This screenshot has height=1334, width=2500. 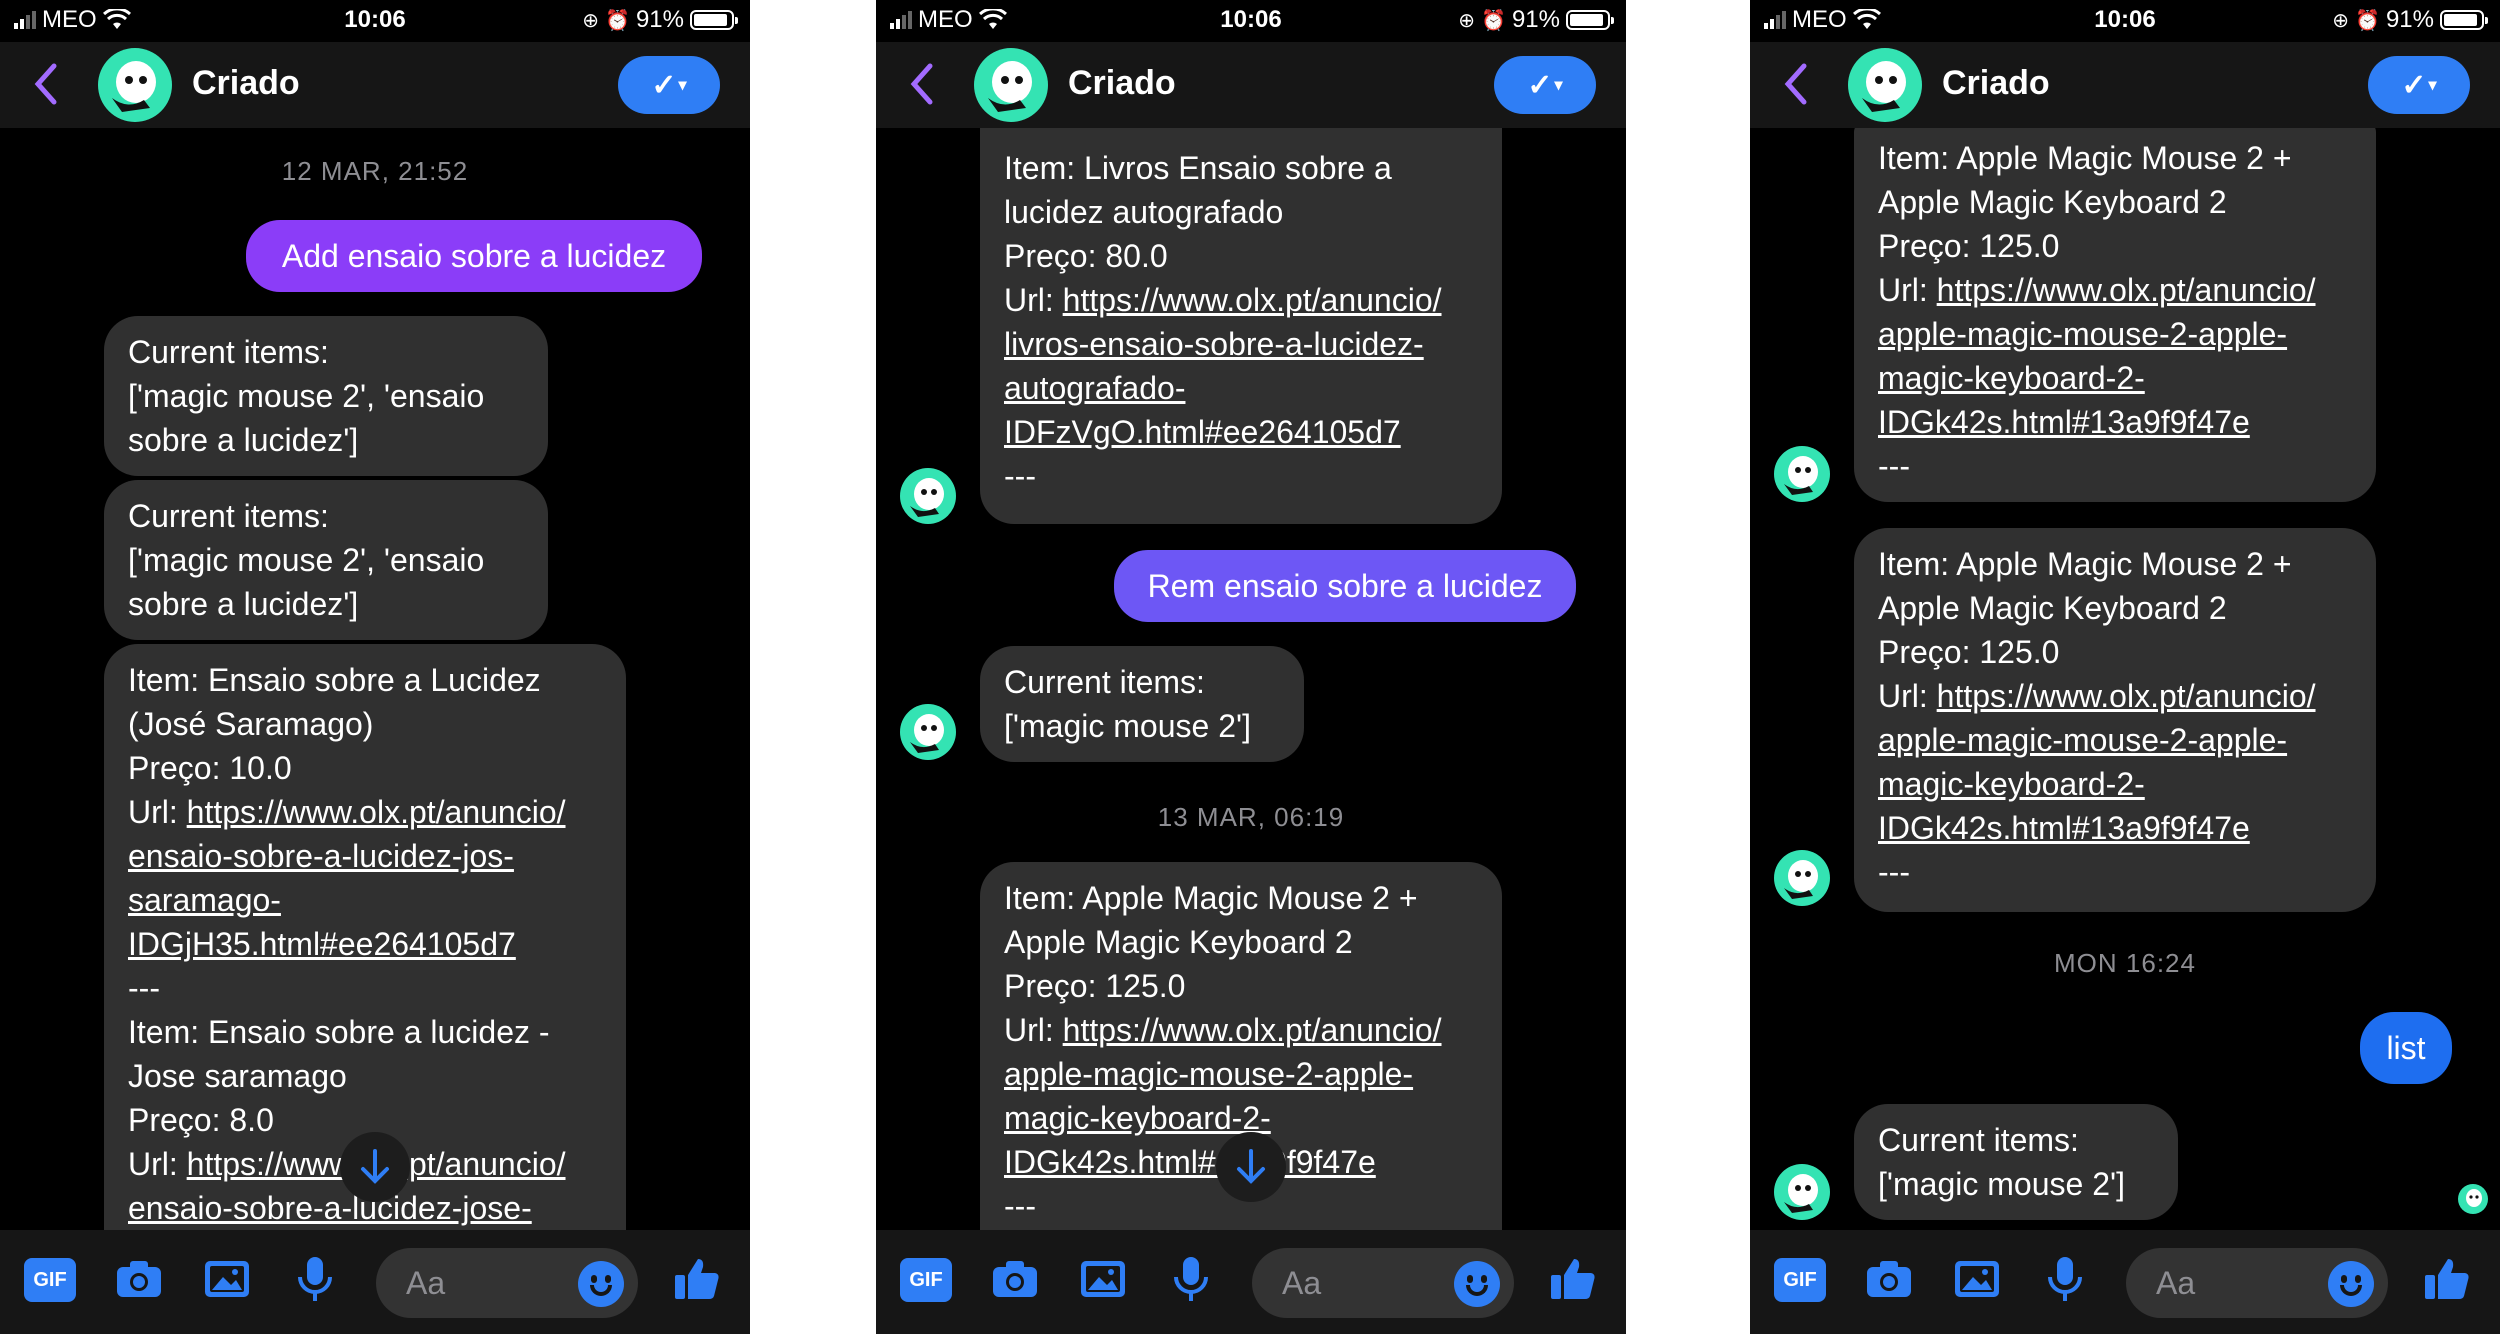 I want to click on outgoing-message: list, so click(x=2406, y=1048).